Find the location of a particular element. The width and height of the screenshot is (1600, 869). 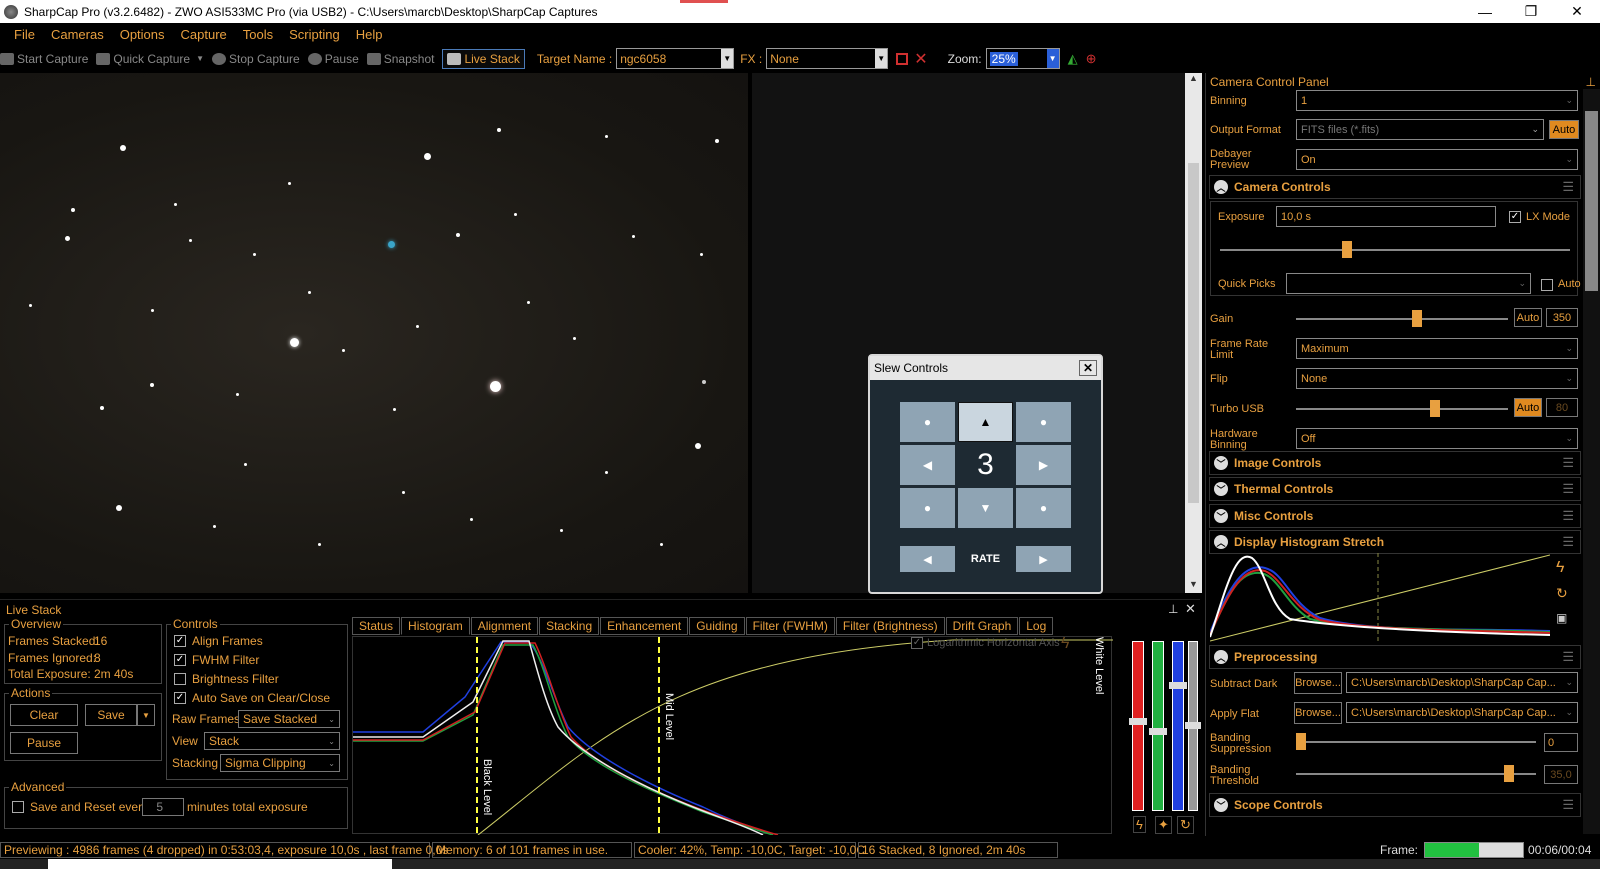

tab-filter-fwhm: Filter (FWHM) is located at coordinates (790, 626).